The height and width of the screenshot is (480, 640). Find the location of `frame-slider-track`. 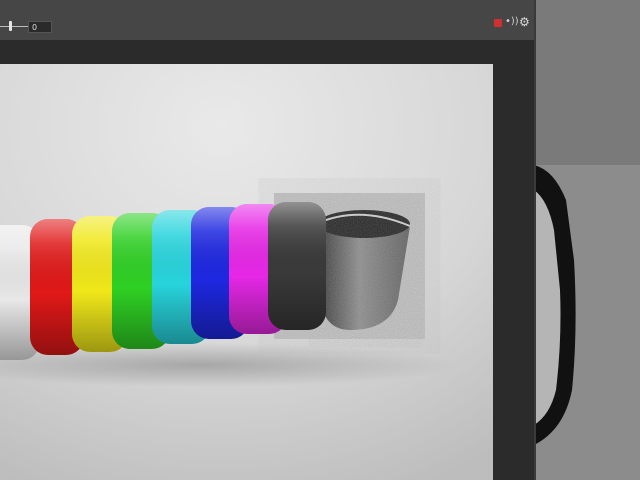

frame-slider-track is located at coordinates (14, 26).